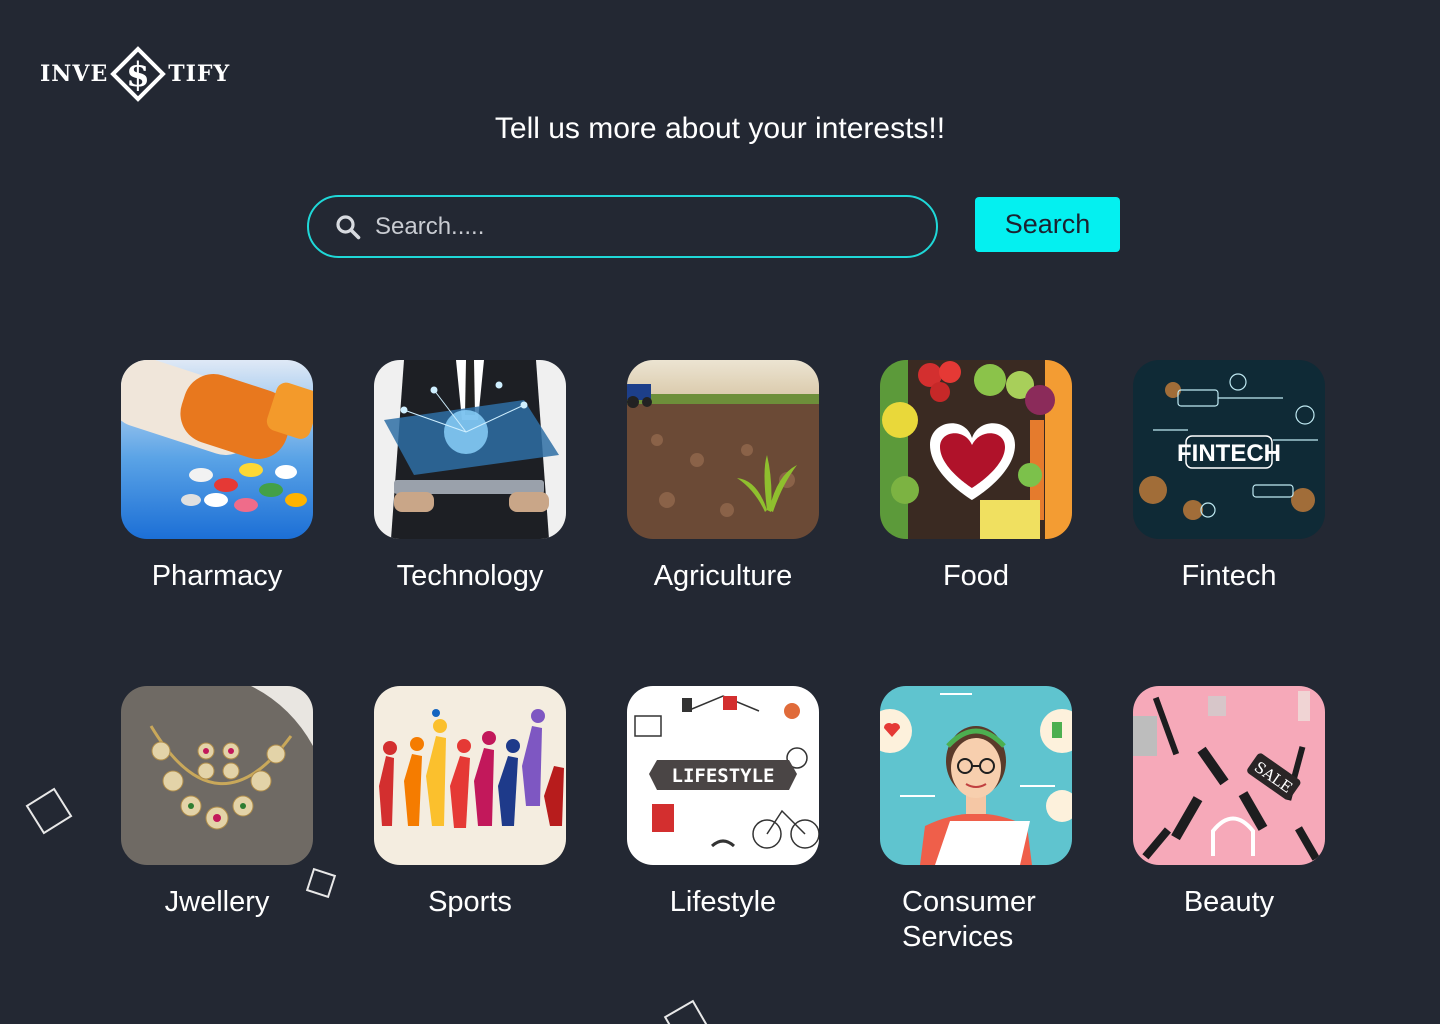  I want to click on category-tile-jwellery: Jwellery, so click(217, 803).